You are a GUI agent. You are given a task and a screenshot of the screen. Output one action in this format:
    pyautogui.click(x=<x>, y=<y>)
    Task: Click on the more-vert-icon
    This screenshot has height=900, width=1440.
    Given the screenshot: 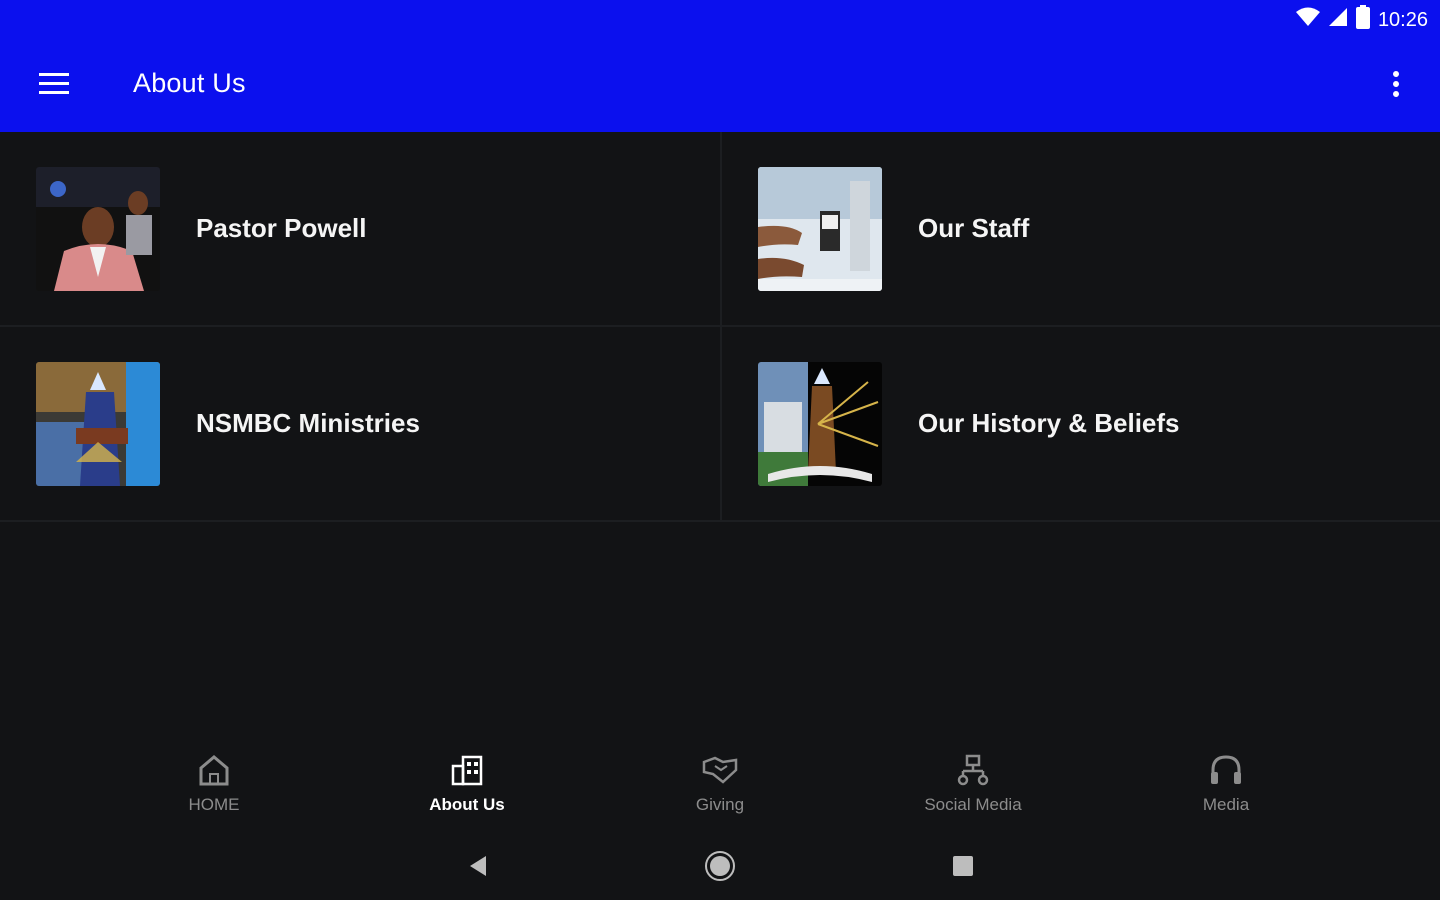 What is the action you would take?
    pyautogui.click(x=1396, y=86)
    